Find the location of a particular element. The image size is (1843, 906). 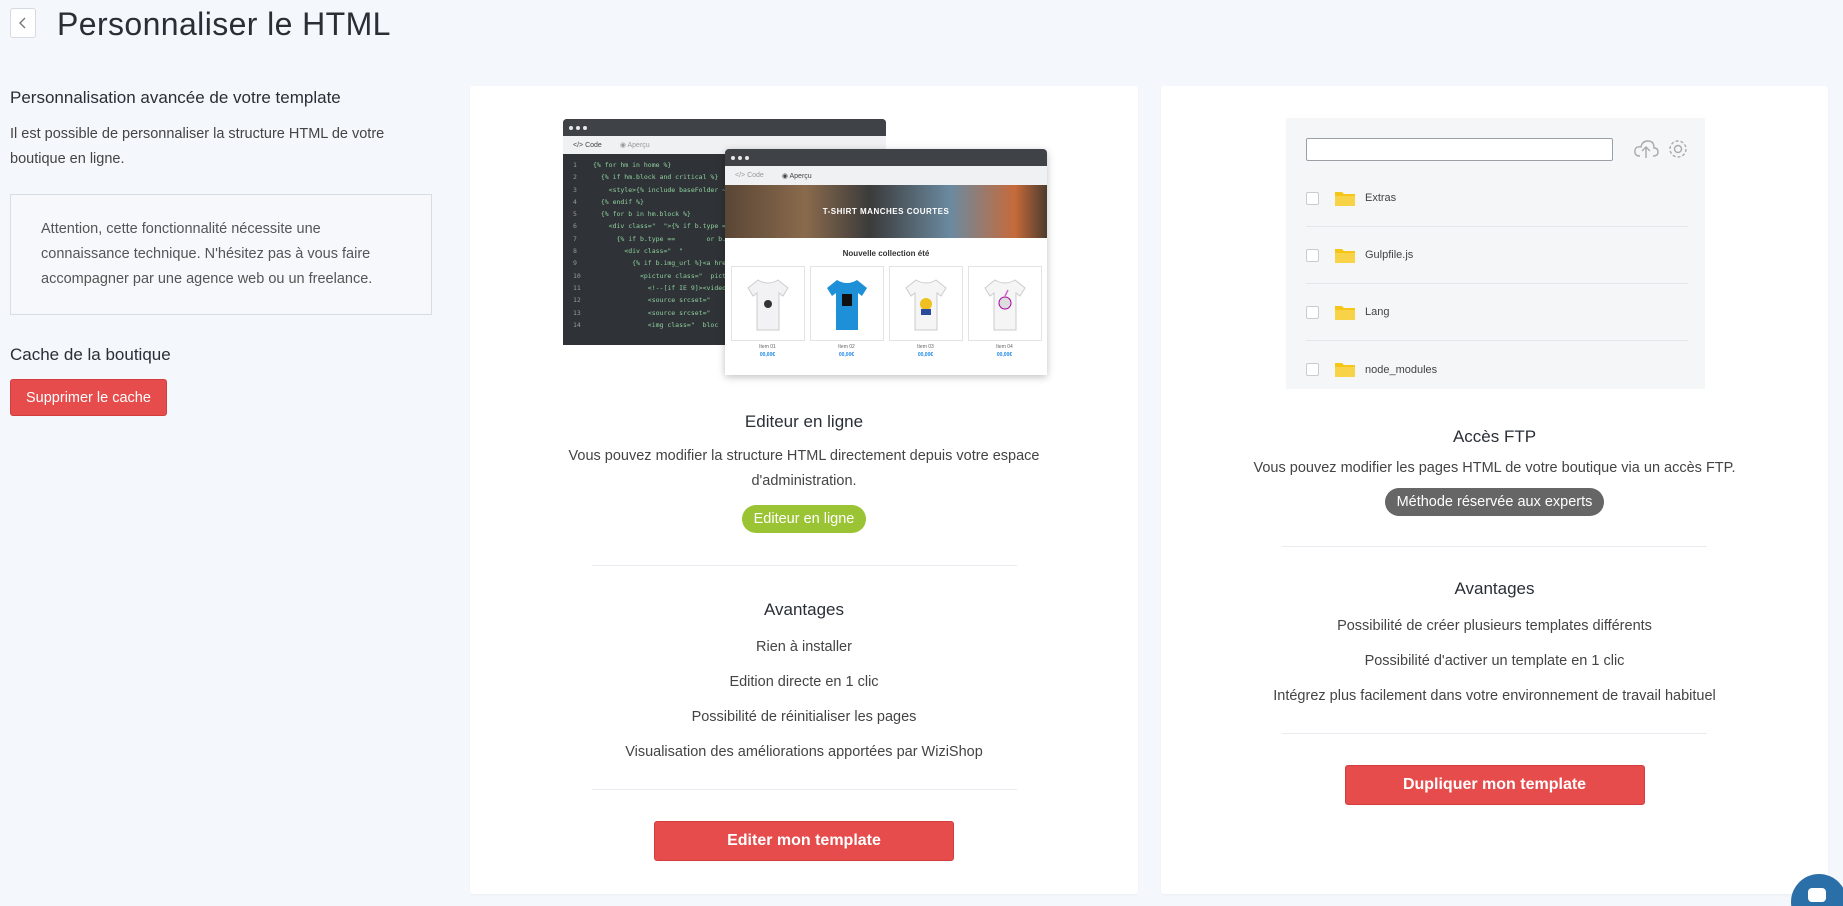

collection-title: Nouvelle collection été is located at coordinates (886, 253).